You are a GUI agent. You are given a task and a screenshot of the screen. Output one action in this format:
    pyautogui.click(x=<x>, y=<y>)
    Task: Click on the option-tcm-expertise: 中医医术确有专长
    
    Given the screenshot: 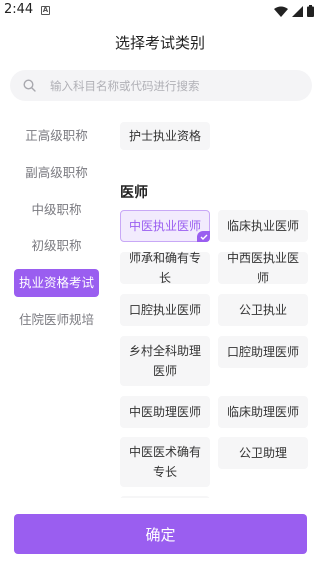 What is the action you would take?
    pyautogui.click(x=165, y=462)
    